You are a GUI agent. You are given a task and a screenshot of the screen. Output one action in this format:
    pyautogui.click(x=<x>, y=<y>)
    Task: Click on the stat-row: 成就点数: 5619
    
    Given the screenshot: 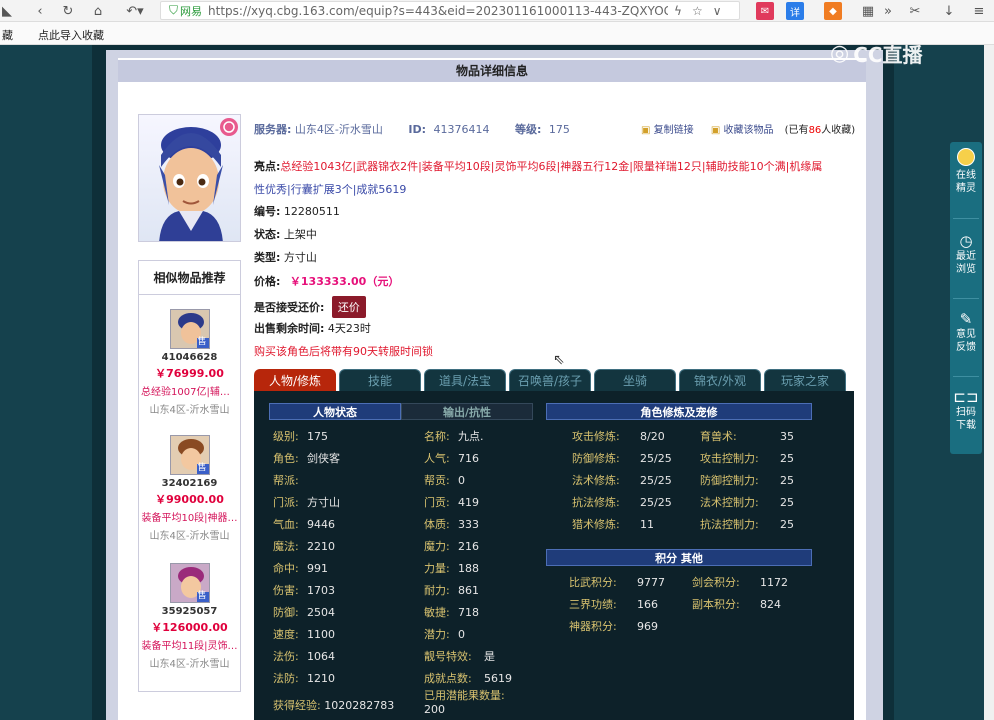 What is the action you would take?
    pyautogui.click(x=468, y=678)
    